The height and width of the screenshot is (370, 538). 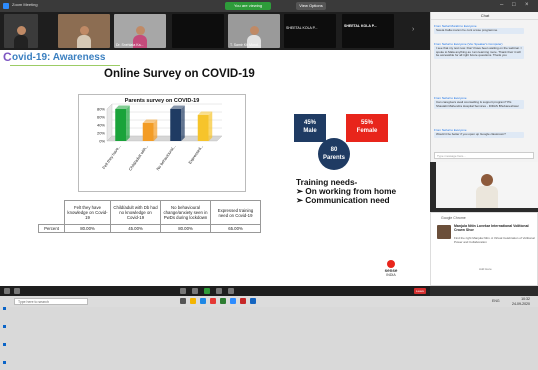 What do you see at coordinates (87, 212) in the screenshot?
I see `table-header-cell: Felt they have knowledge on Covid-19` at bounding box center [87, 212].